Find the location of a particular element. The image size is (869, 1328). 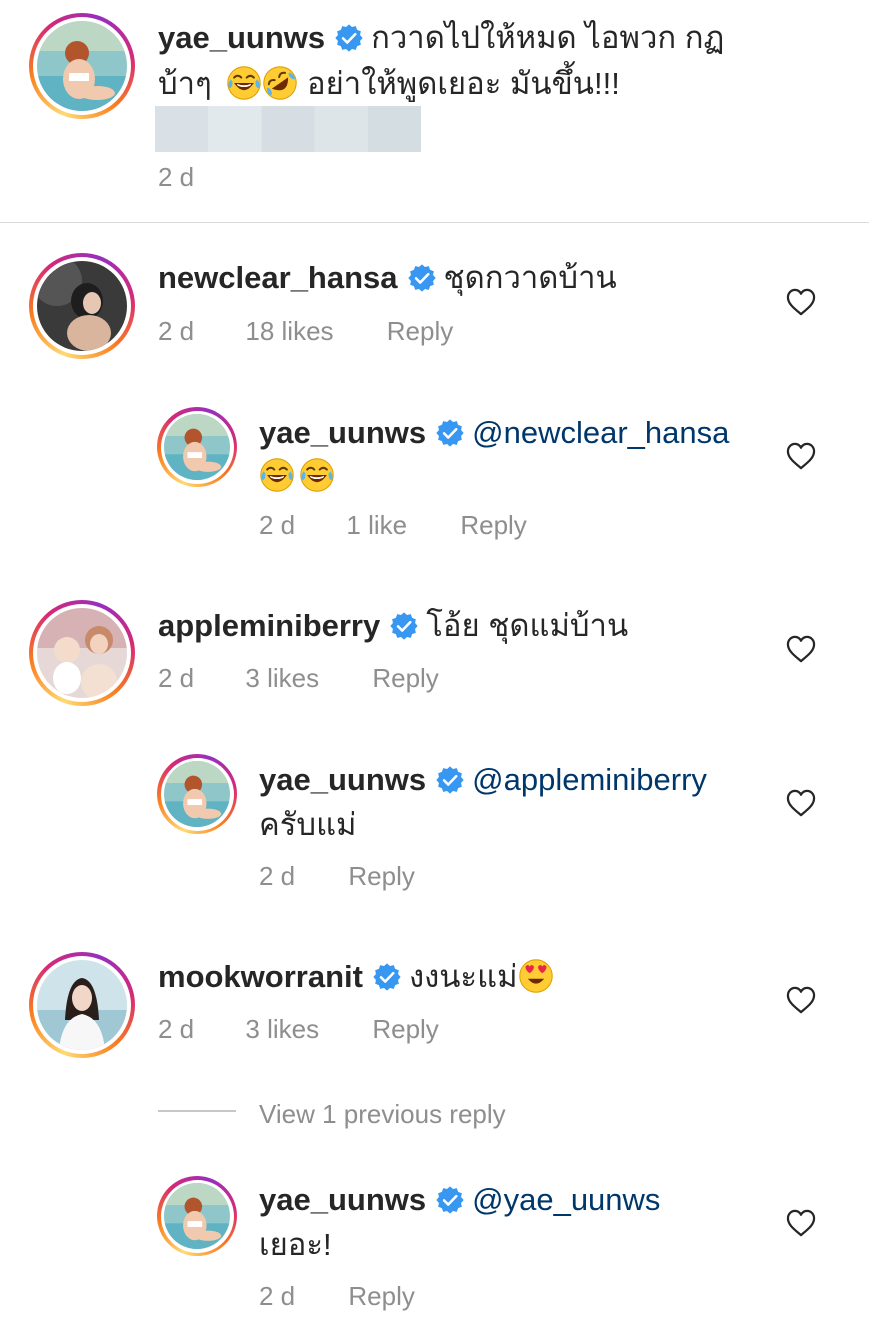

comment-text: งงนะแม่ is located at coordinates (463, 976).